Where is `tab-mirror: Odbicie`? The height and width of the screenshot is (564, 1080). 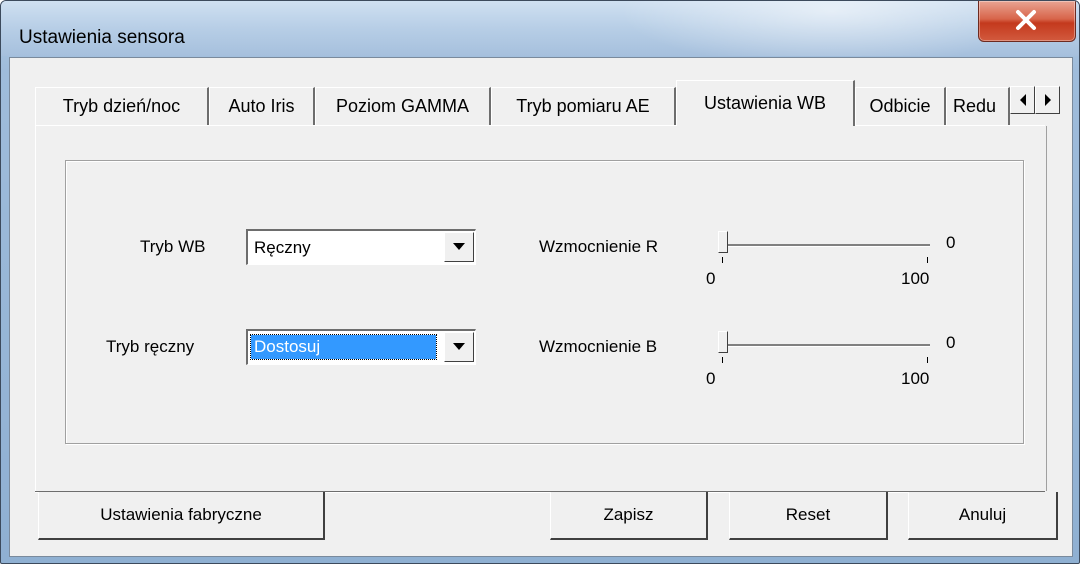
tab-mirror: Odbicie is located at coordinates (900, 106).